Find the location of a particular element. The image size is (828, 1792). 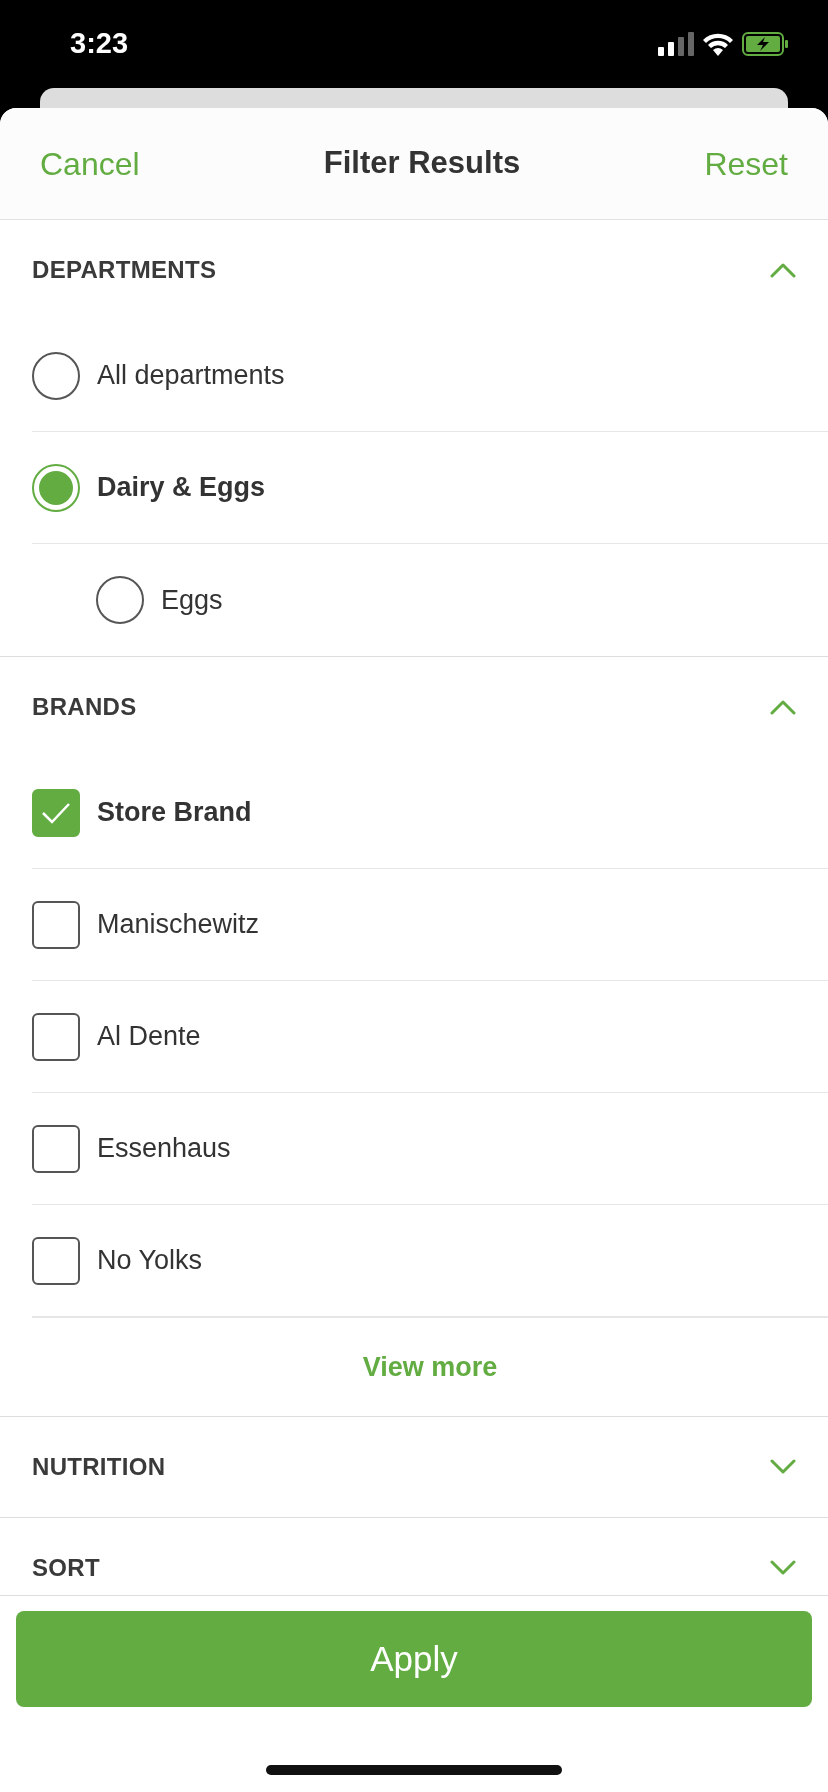

option-label: Dairy & Eggs is located at coordinates (181, 487).